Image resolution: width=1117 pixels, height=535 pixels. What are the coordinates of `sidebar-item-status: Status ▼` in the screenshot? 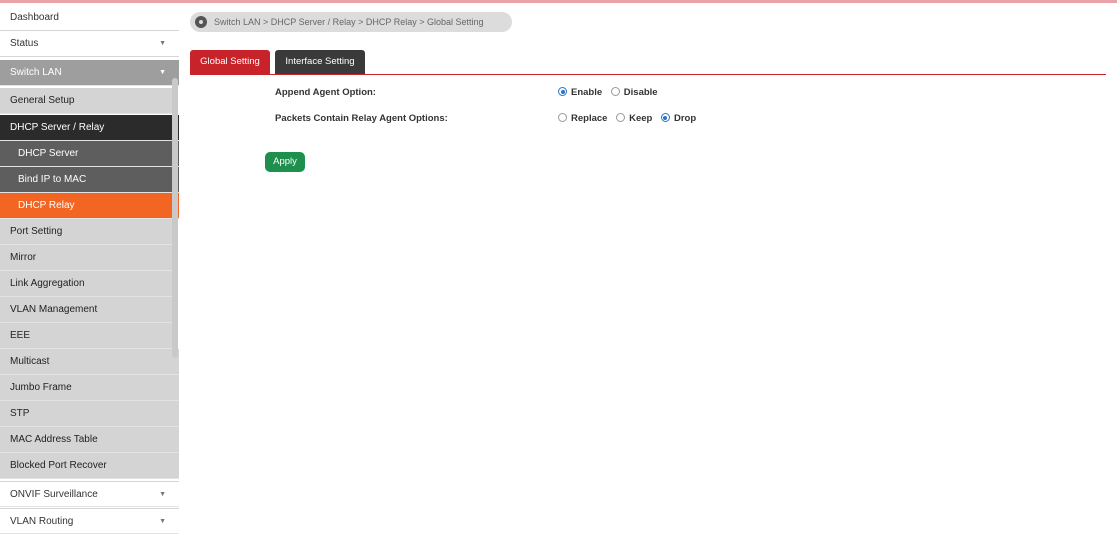 It's located at (89, 44).